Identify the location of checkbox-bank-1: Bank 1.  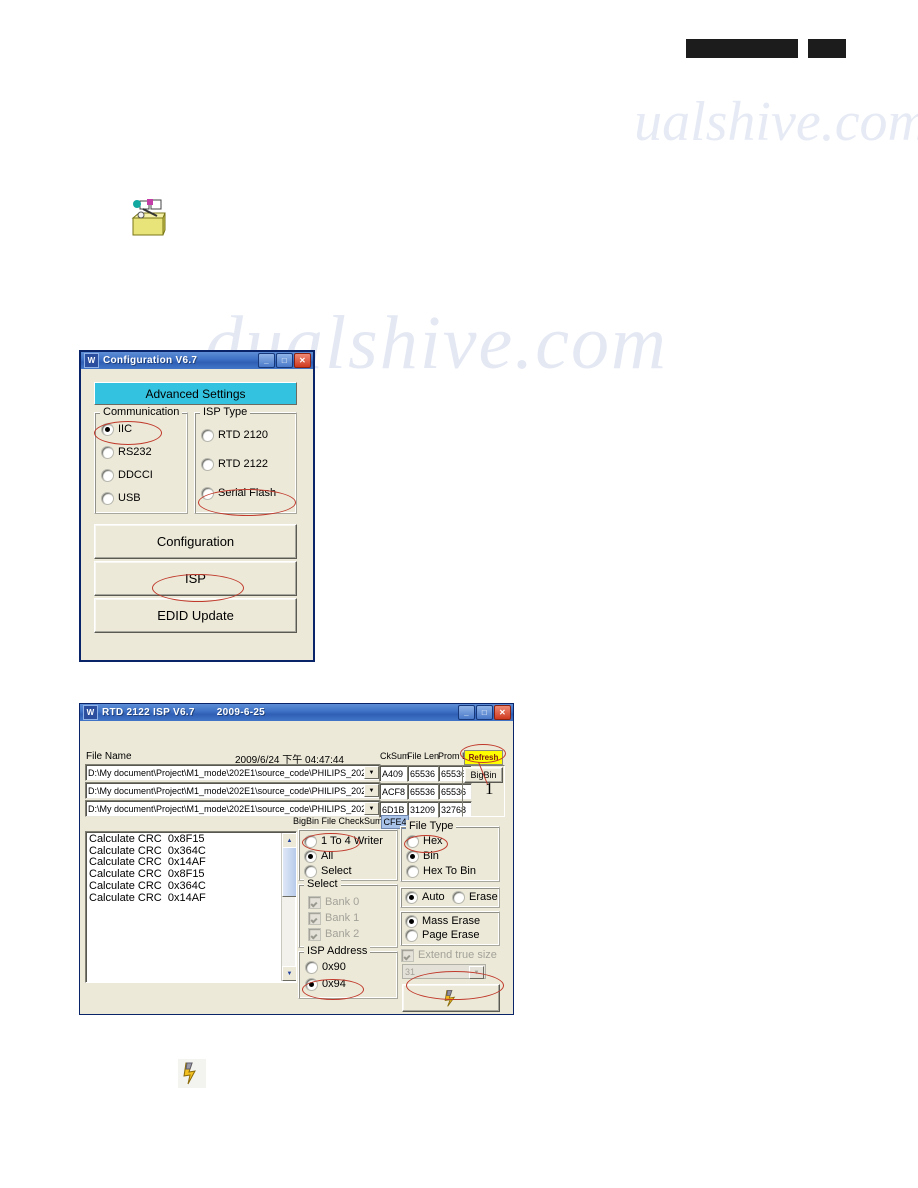
(334, 918).